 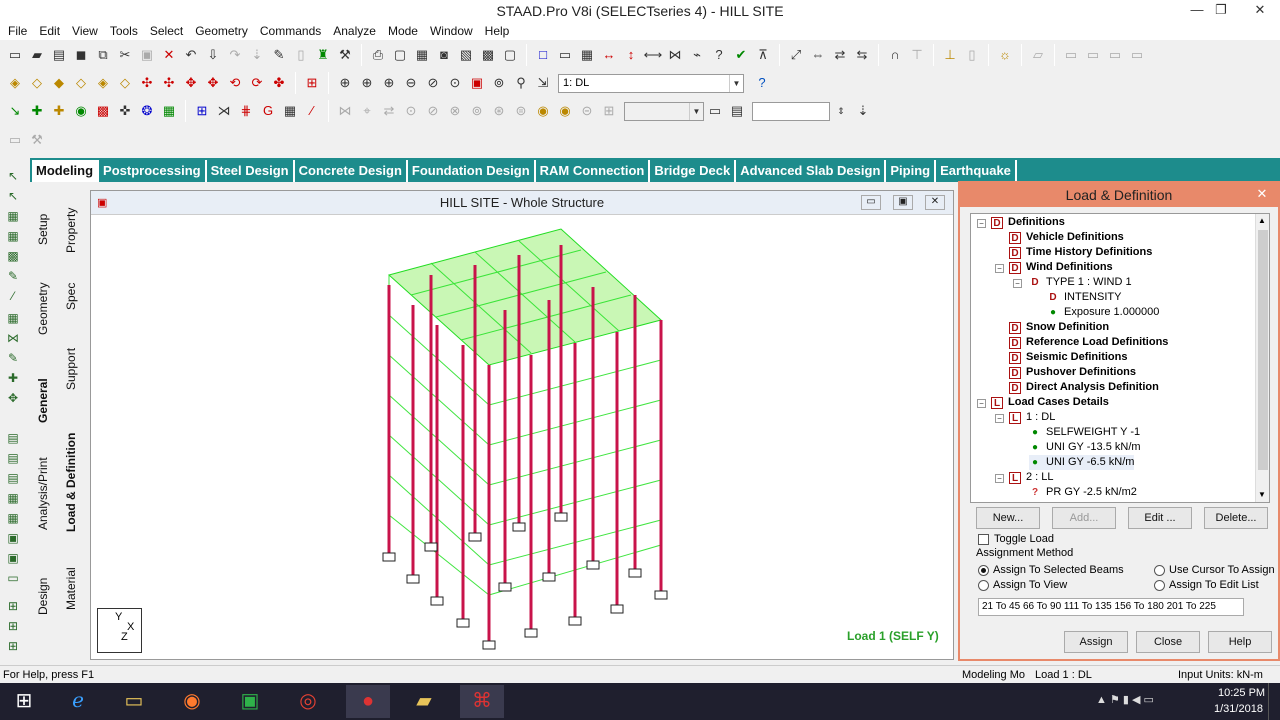 I want to click on disabled-3-icon: ⇄, so click(x=389, y=111).